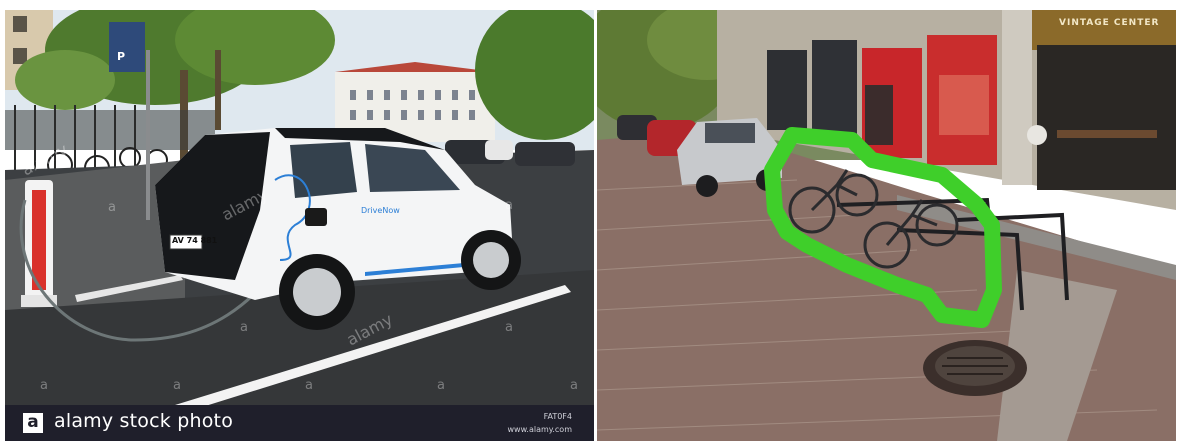 This screenshot has width=1179, height=441. What do you see at coordinates (557, 416) in the screenshot?
I see `image-id: FAT0F4` at bounding box center [557, 416].